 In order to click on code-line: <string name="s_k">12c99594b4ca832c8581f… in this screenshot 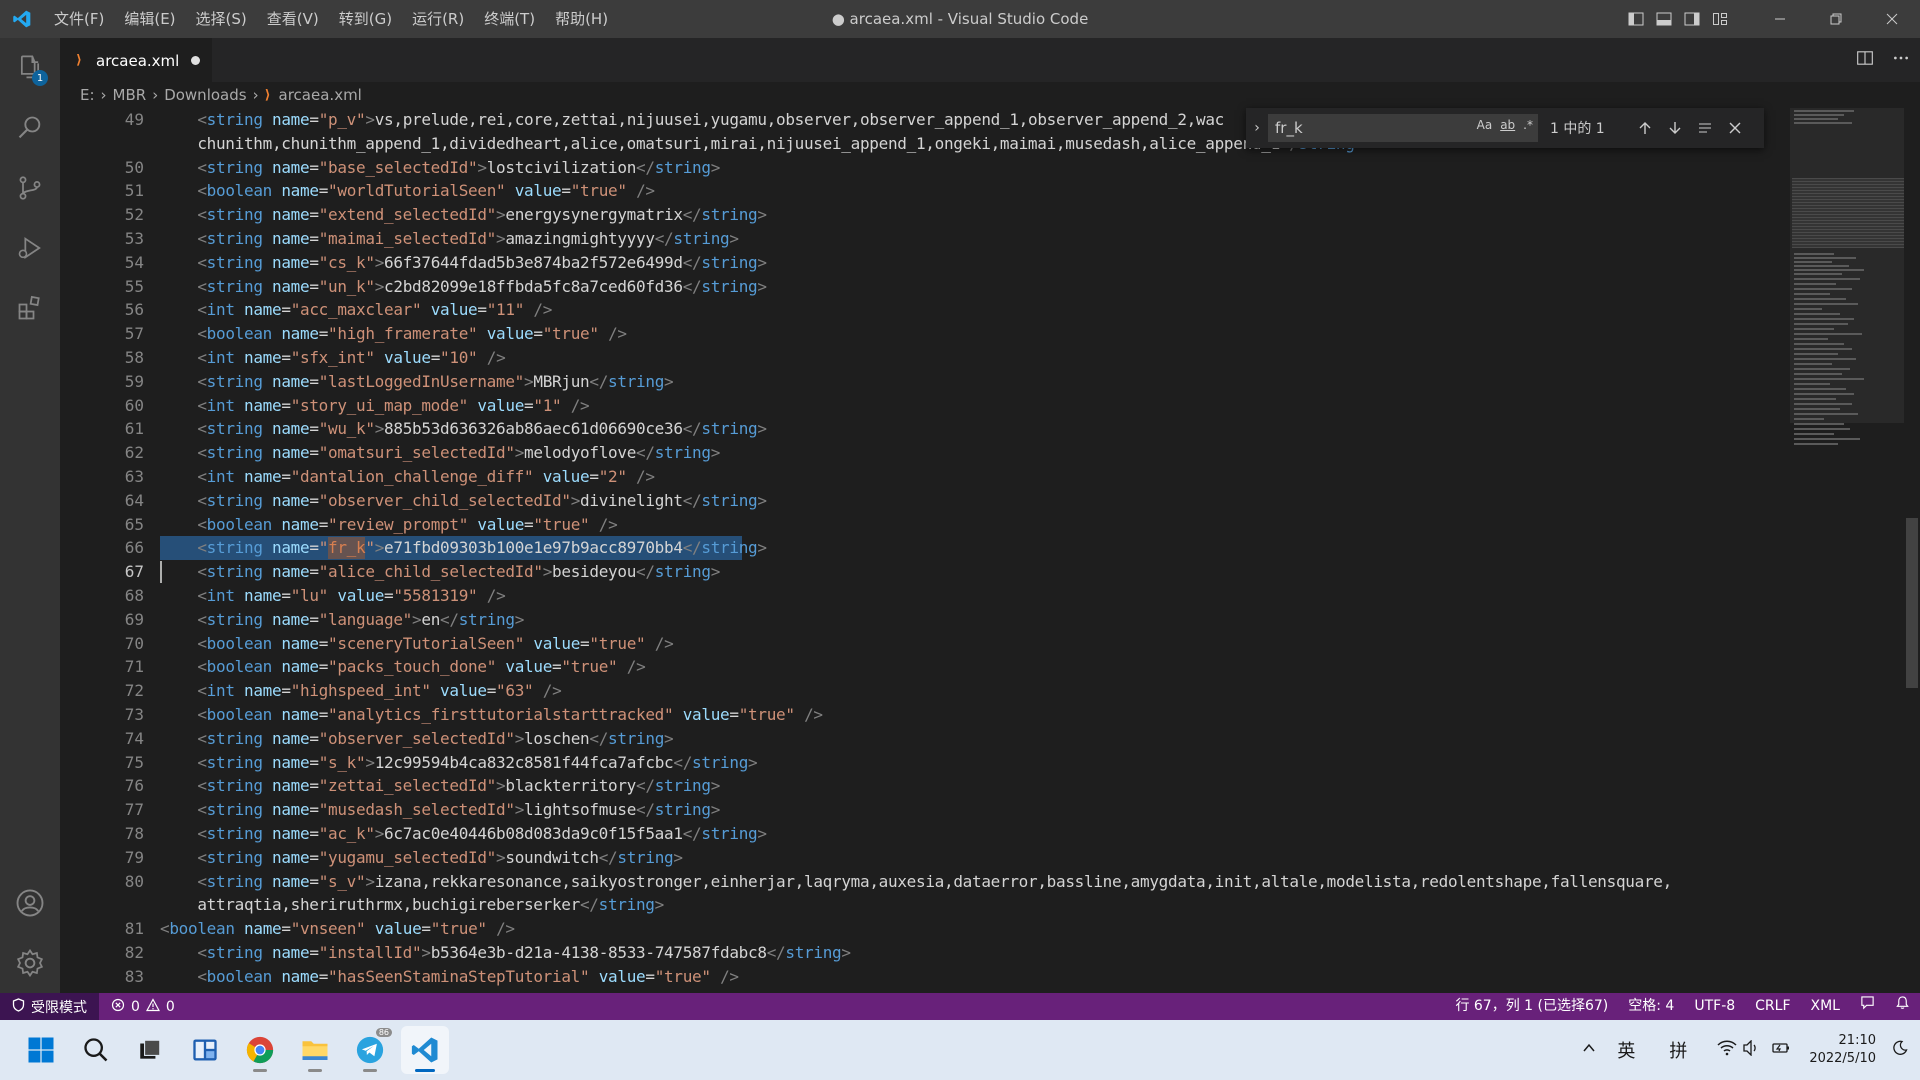, I will do `click(477, 763)`.